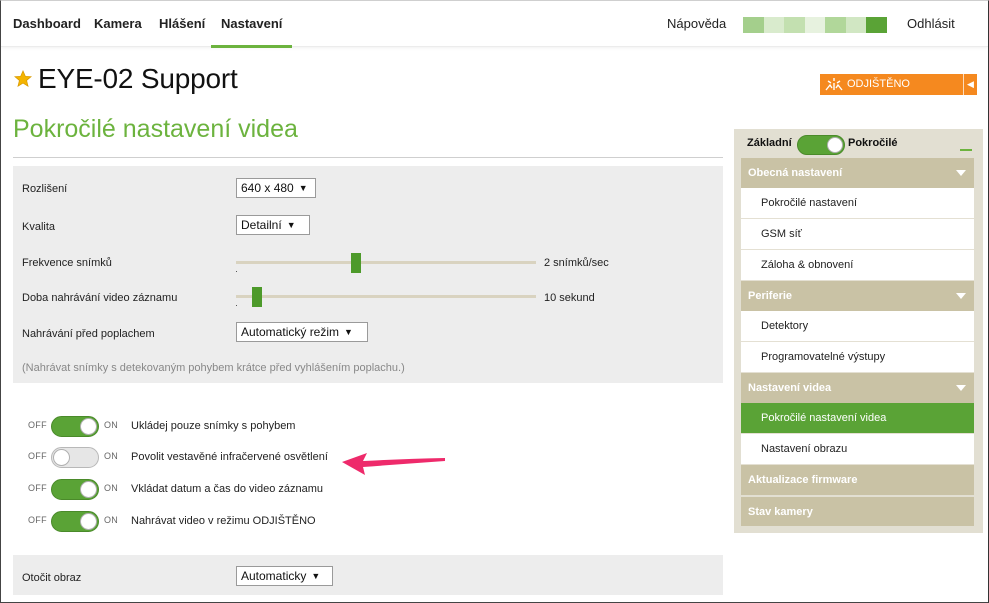 Image resolution: width=989 pixels, height=603 pixels. I want to click on rotate-select: Automaticky ▼, so click(284, 576).